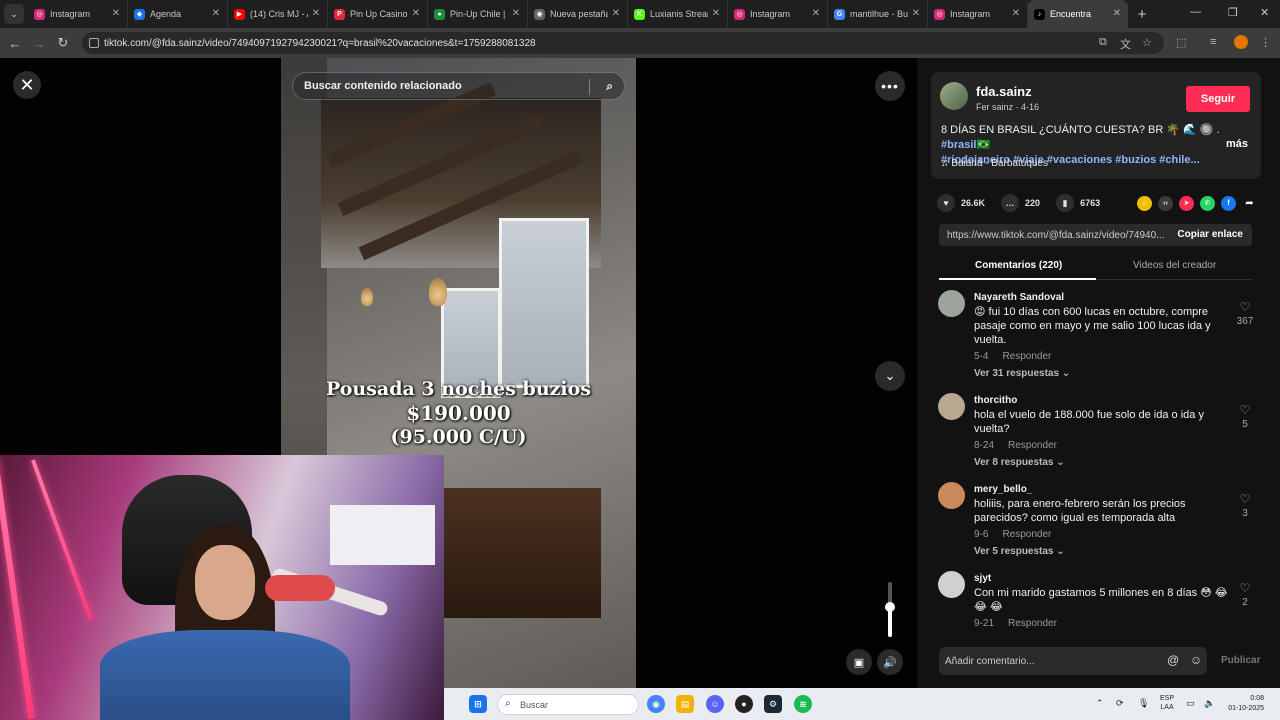 Image resolution: width=1280 pixels, height=720 pixels. Describe the element at coordinates (954, 96) in the screenshot. I see `author-avatar` at that location.